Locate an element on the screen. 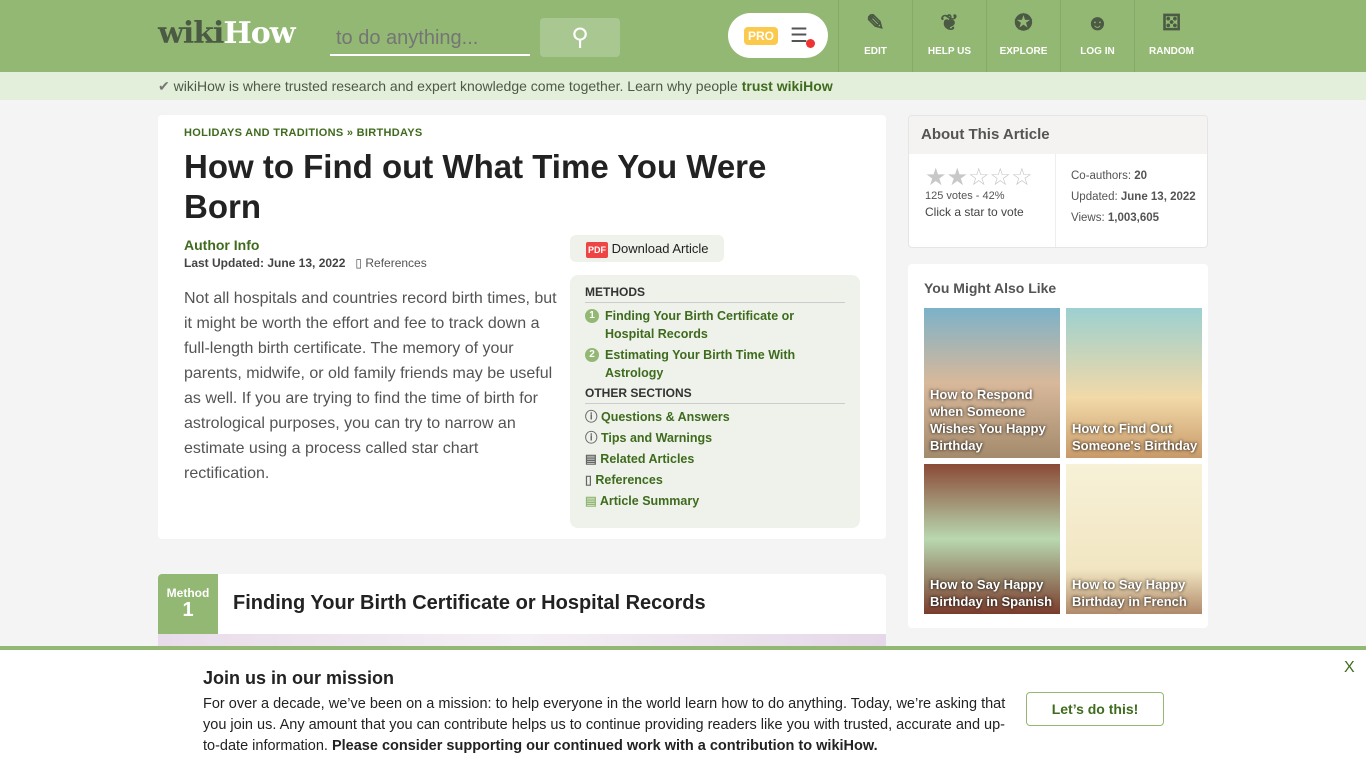 The height and width of the screenshot is (768, 1366). search-button: ⚲ is located at coordinates (580, 37).